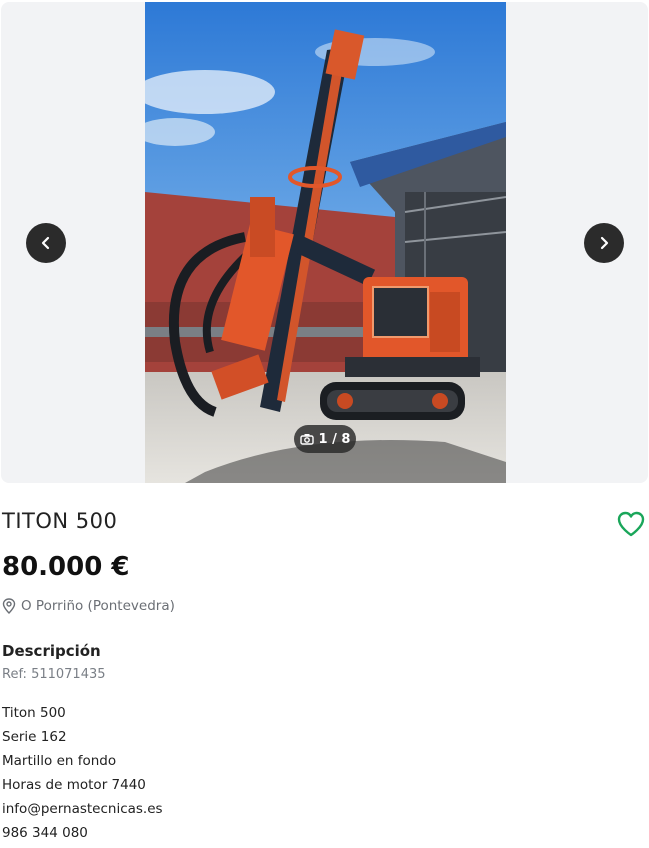 The height and width of the screenshot is (848, 649). Describe the element at coordinates (9, 606) in the screenshot. I see `location-pin-icon` at that location.